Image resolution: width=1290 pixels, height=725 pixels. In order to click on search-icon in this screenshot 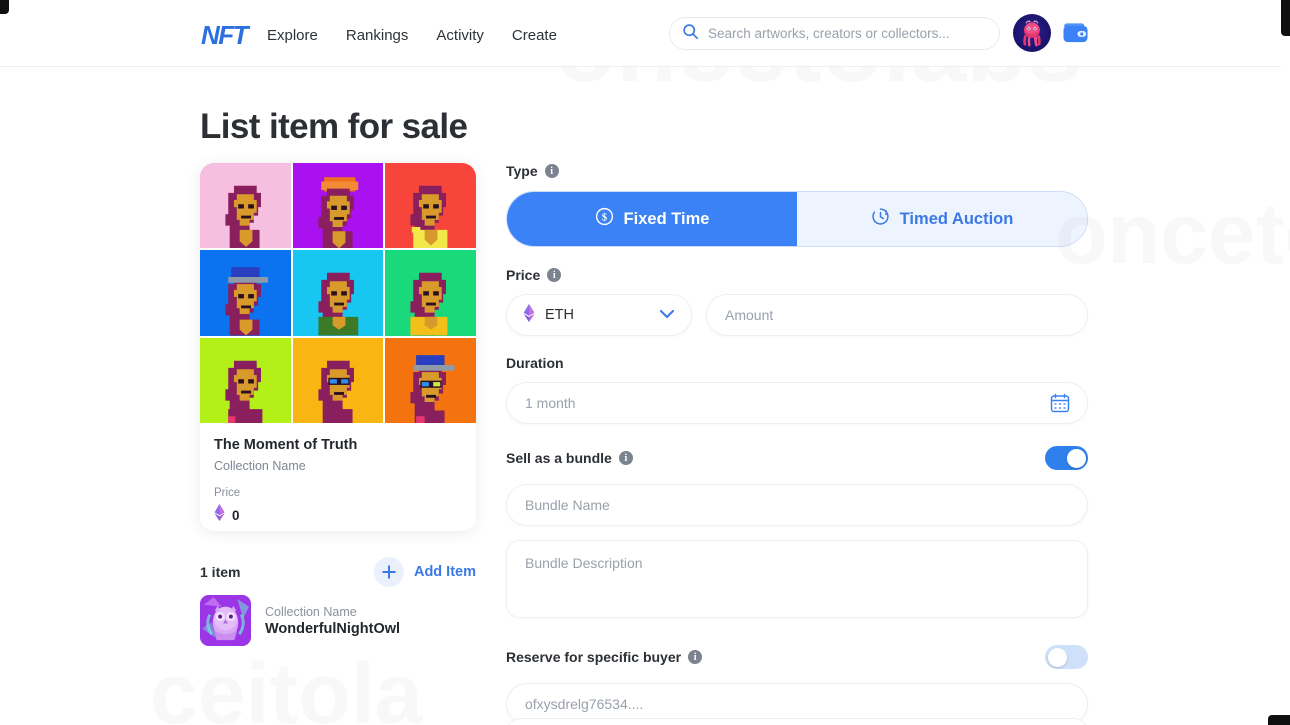, I will do `click(690, 34)`.